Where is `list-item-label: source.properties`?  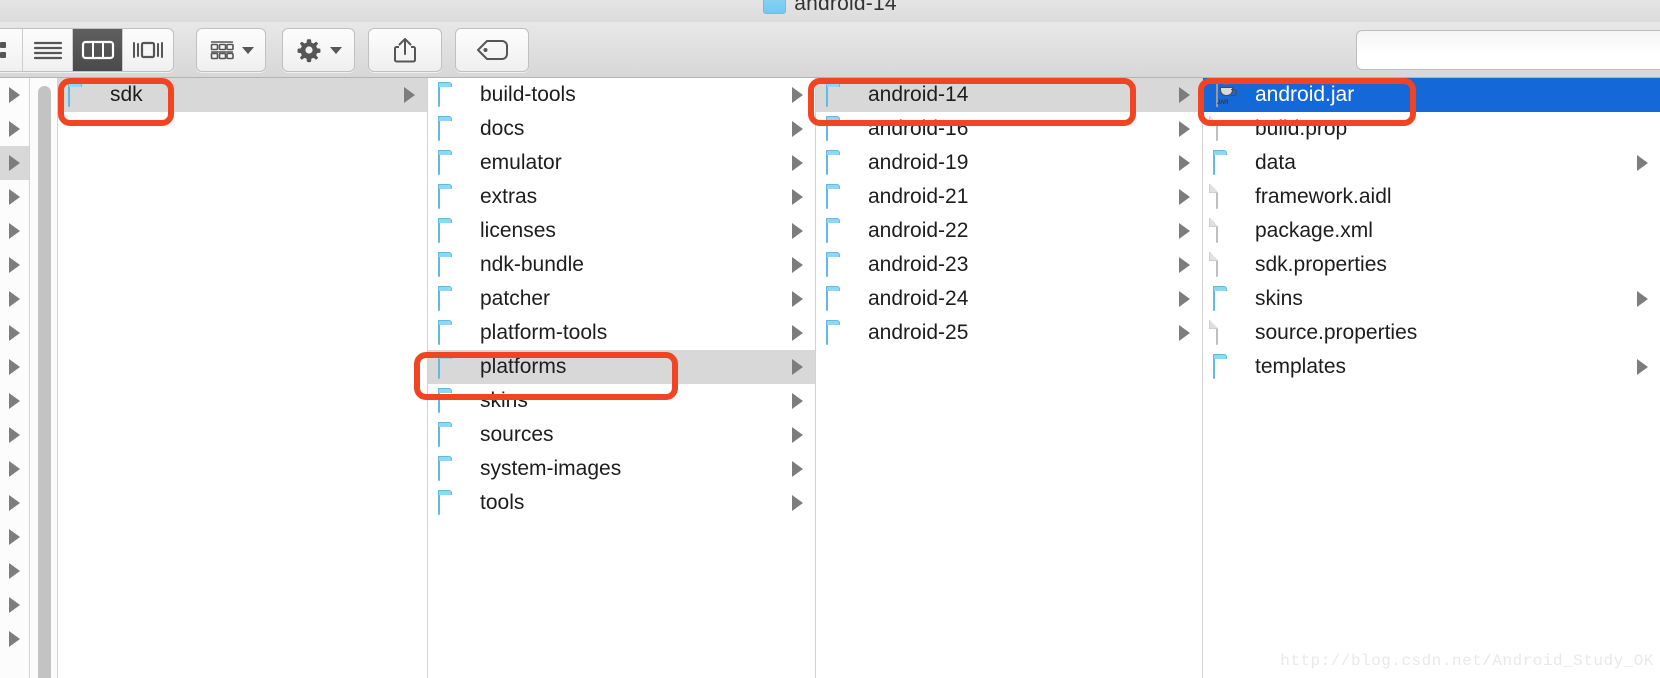
list-item-label: source.properties is located at coordinates (1336, 332).